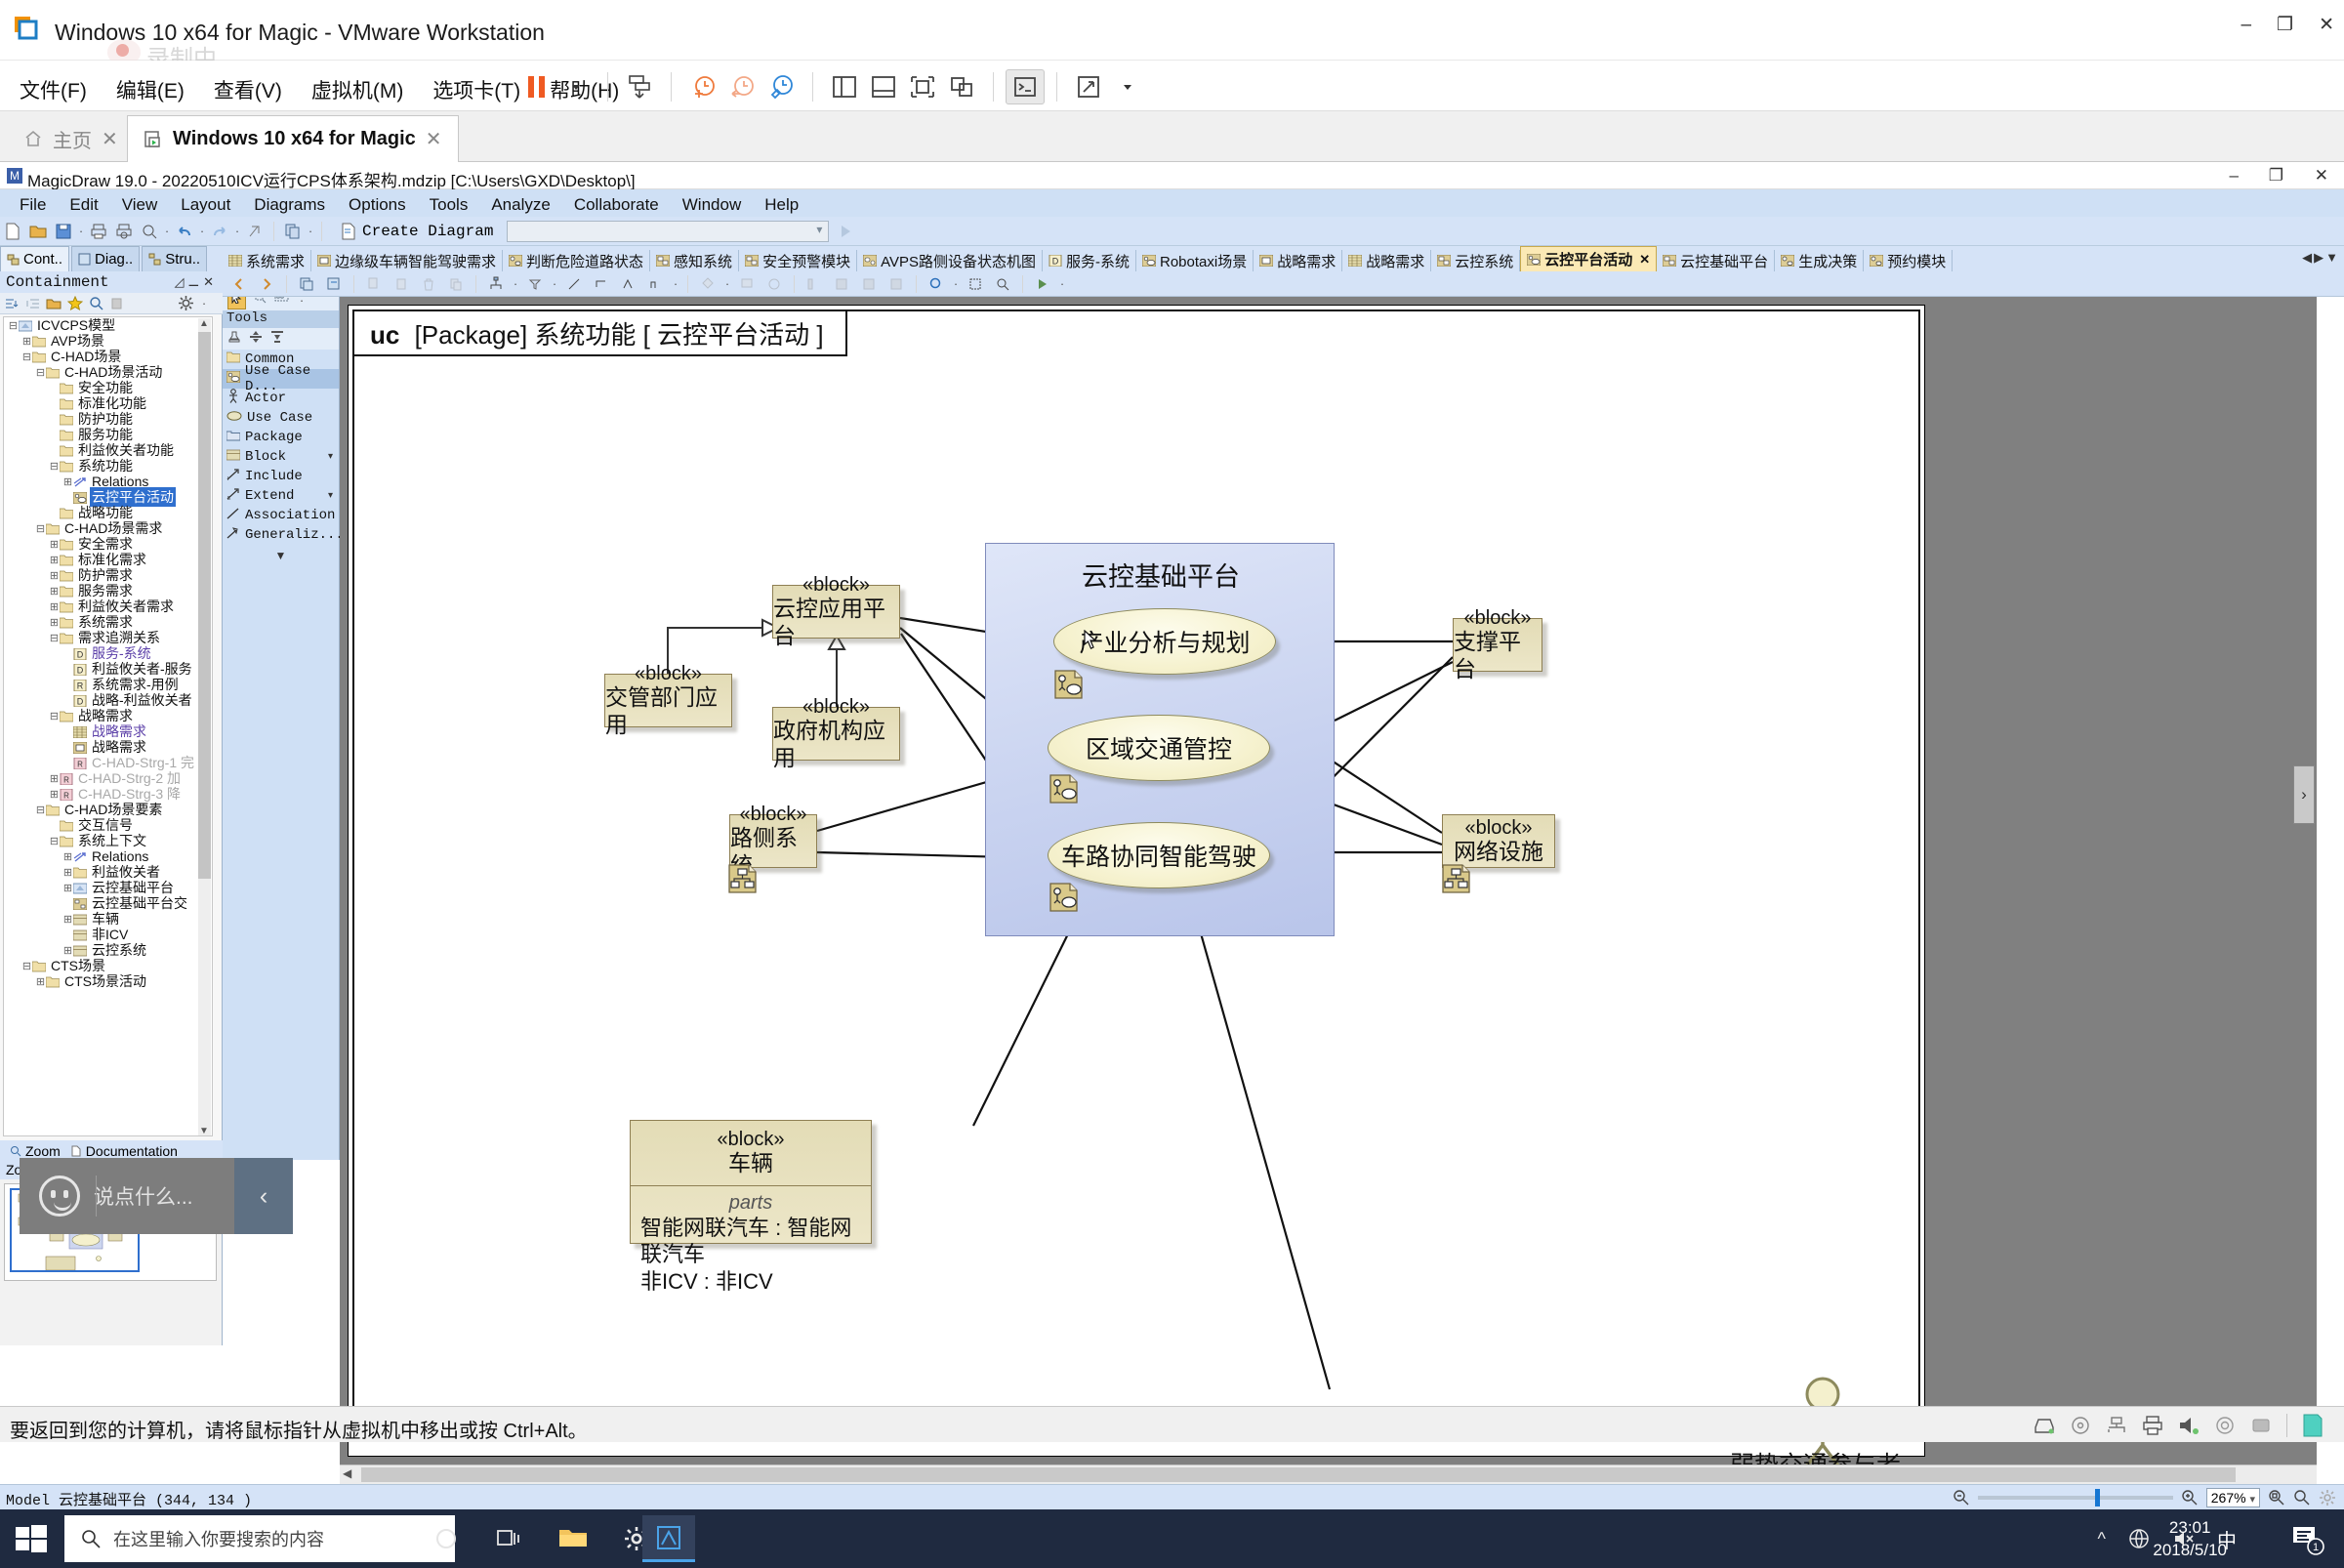 The image size is (2344, 1568). What do you see at coordinates (675, 283) in the screenshot?
I see `bend-dropdown-icon: ·` at bounding box center [675, 283].